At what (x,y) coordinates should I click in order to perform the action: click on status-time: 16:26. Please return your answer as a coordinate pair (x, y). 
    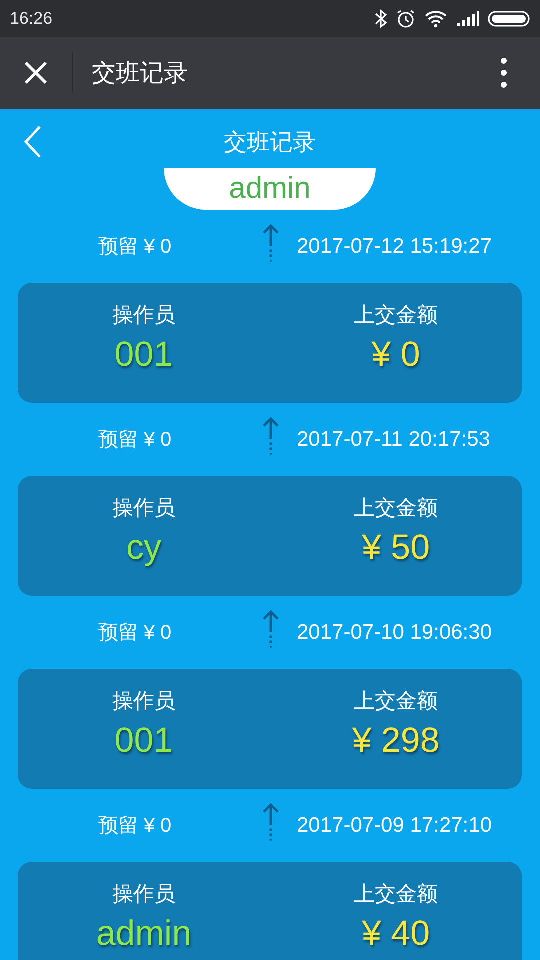
    Looking at the image, I should click on (31, 18).